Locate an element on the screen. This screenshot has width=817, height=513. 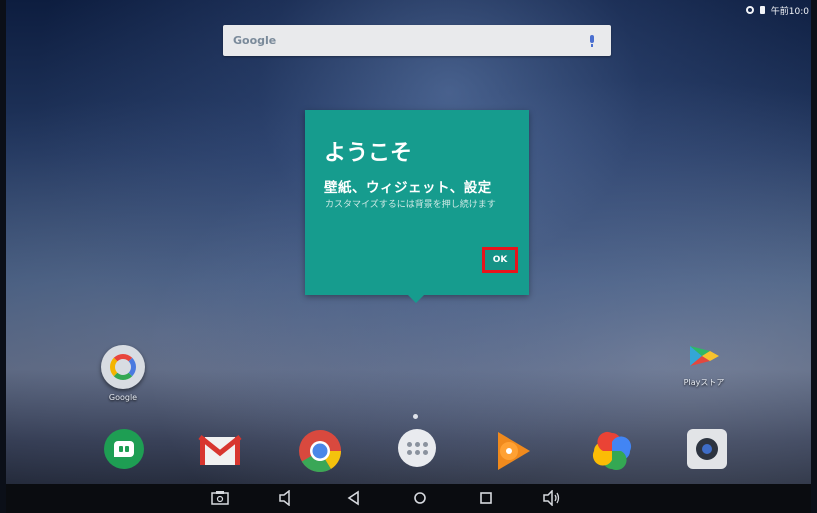
apps-grid-icon is located at coordinates (417, 448).